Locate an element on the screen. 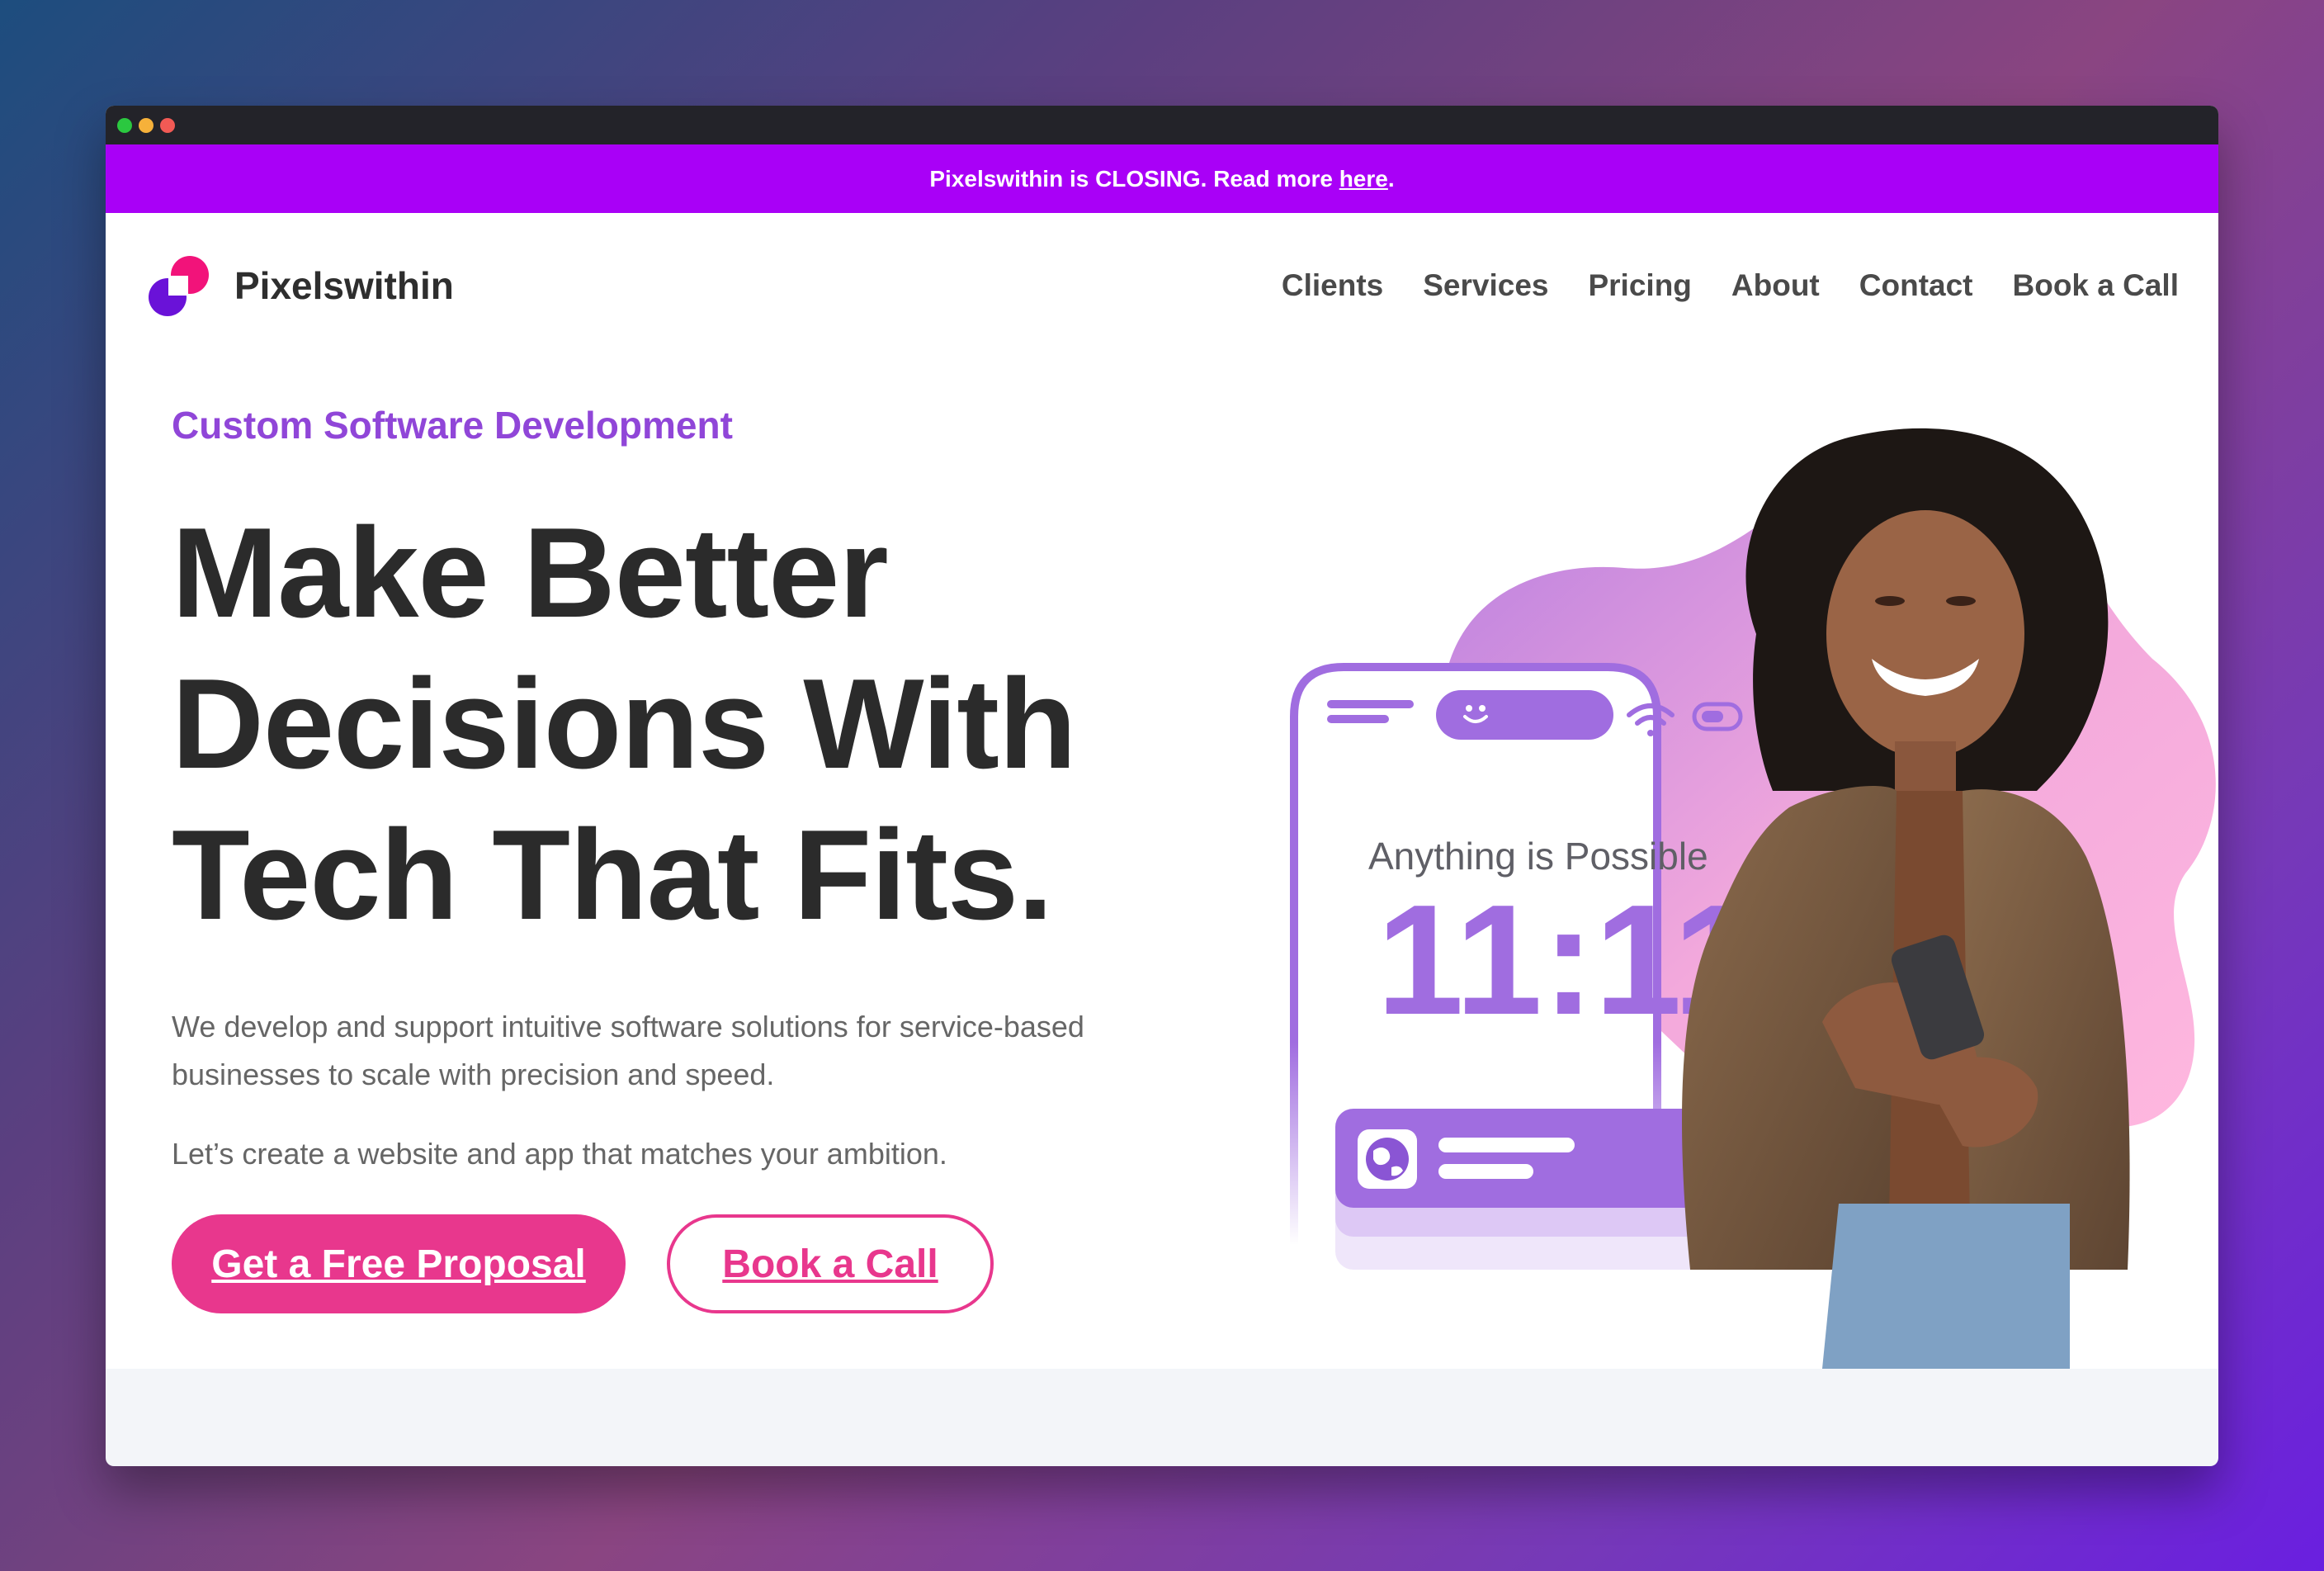 The width and height of the screenshot is (2324, 1571). globe-icon is located at coordinates (1387, 1159).